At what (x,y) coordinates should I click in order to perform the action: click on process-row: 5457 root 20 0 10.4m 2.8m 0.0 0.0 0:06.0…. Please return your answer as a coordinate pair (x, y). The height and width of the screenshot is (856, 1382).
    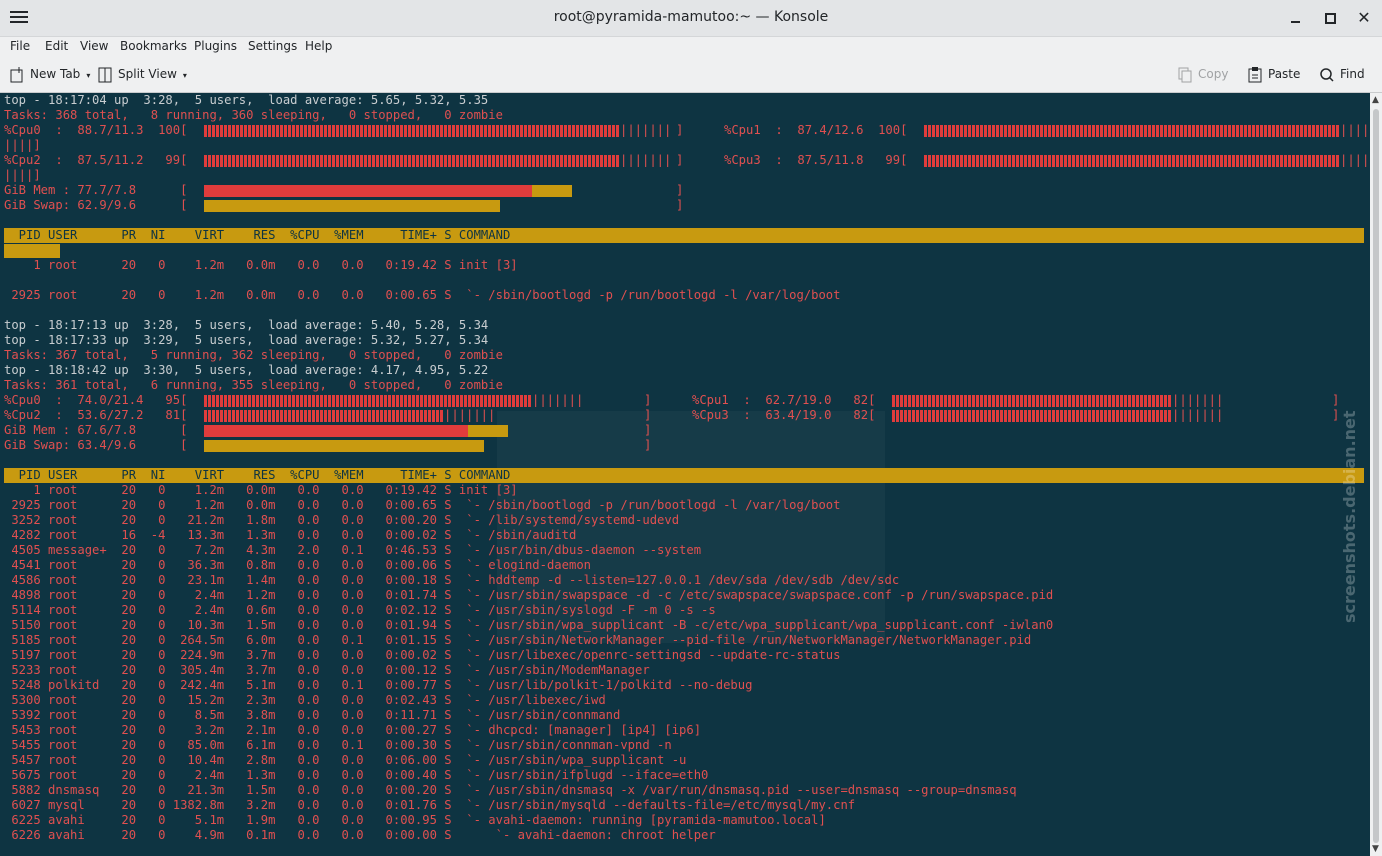
    Looking at the image, I should click on (345, 760).